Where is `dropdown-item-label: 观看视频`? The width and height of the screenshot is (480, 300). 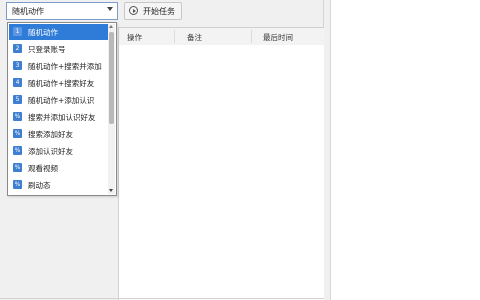 dropdown-item-label: 观看视频 is located at coordinates (43, 168).